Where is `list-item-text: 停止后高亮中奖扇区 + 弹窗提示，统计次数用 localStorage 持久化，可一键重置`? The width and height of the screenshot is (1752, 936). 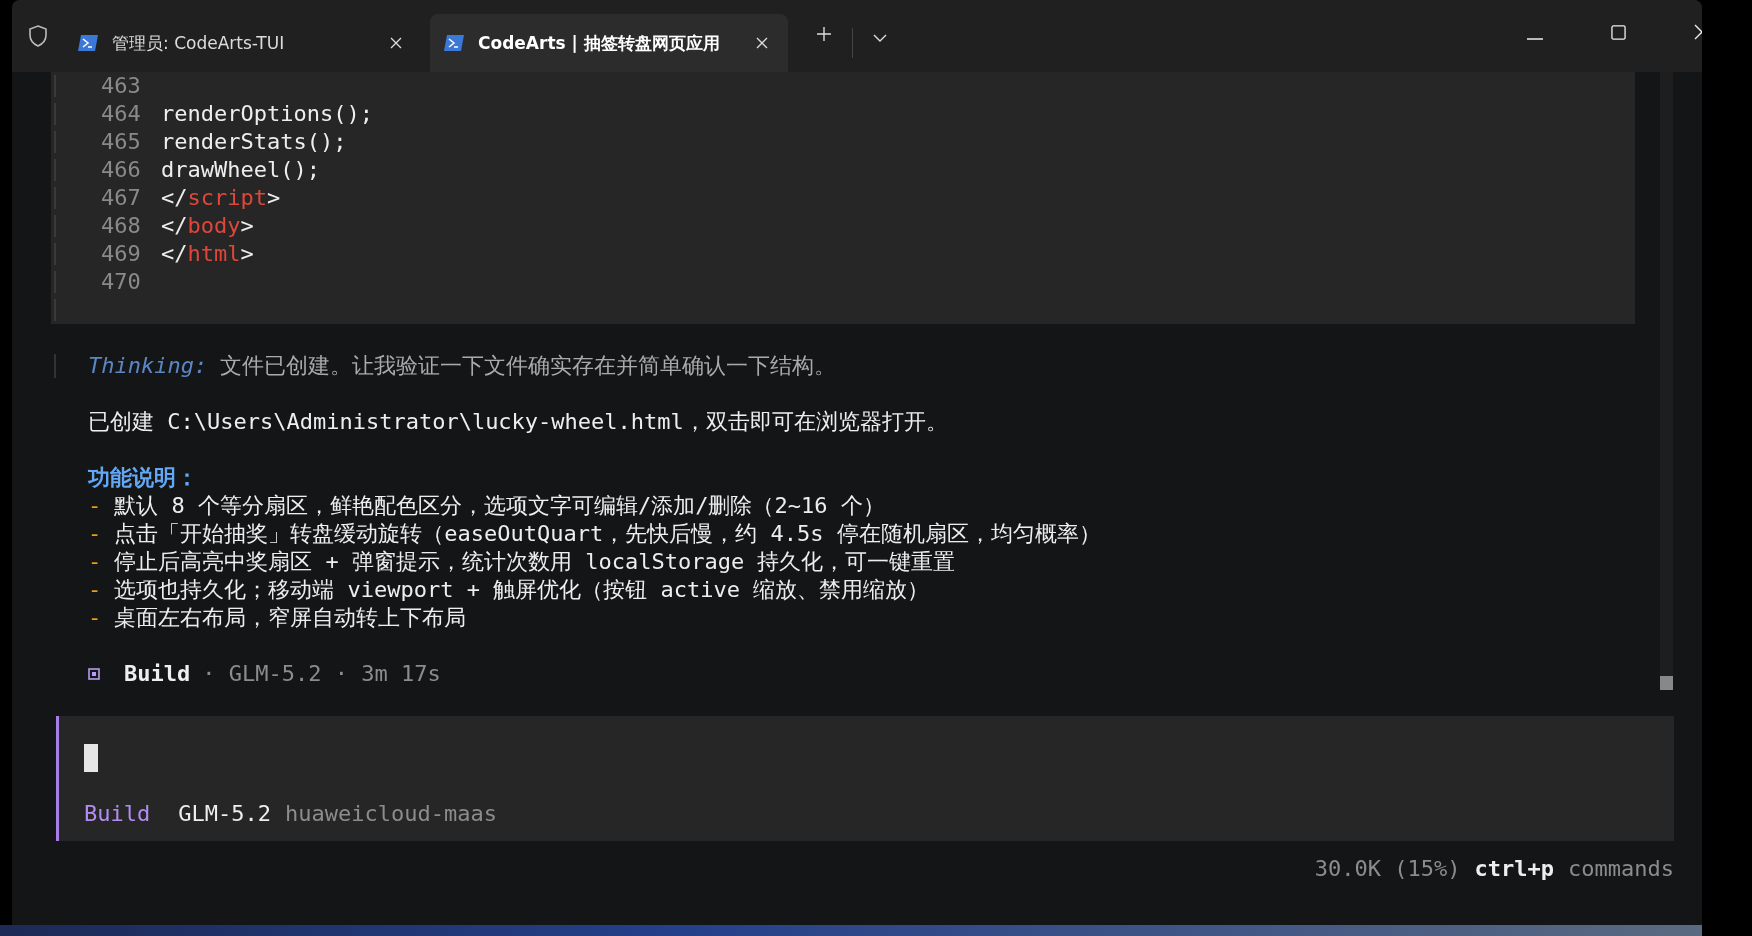
list-item-text: 停止后高亮中奖扇区 + 弹窗提示，统计次数用 localStorage 持久化，可一键重置 is located at coordinates (535, 561).